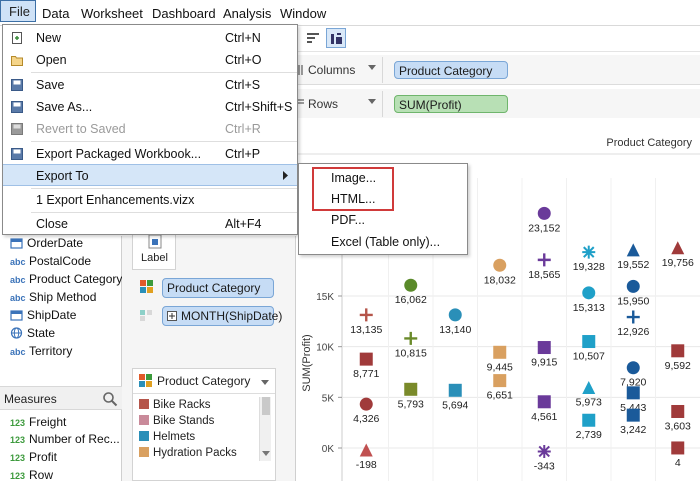  What do you see at coordinates (50, 261) in the screenshot?
I see `field-postalcode: abc PostalCode` at bounding box center [50, 261].